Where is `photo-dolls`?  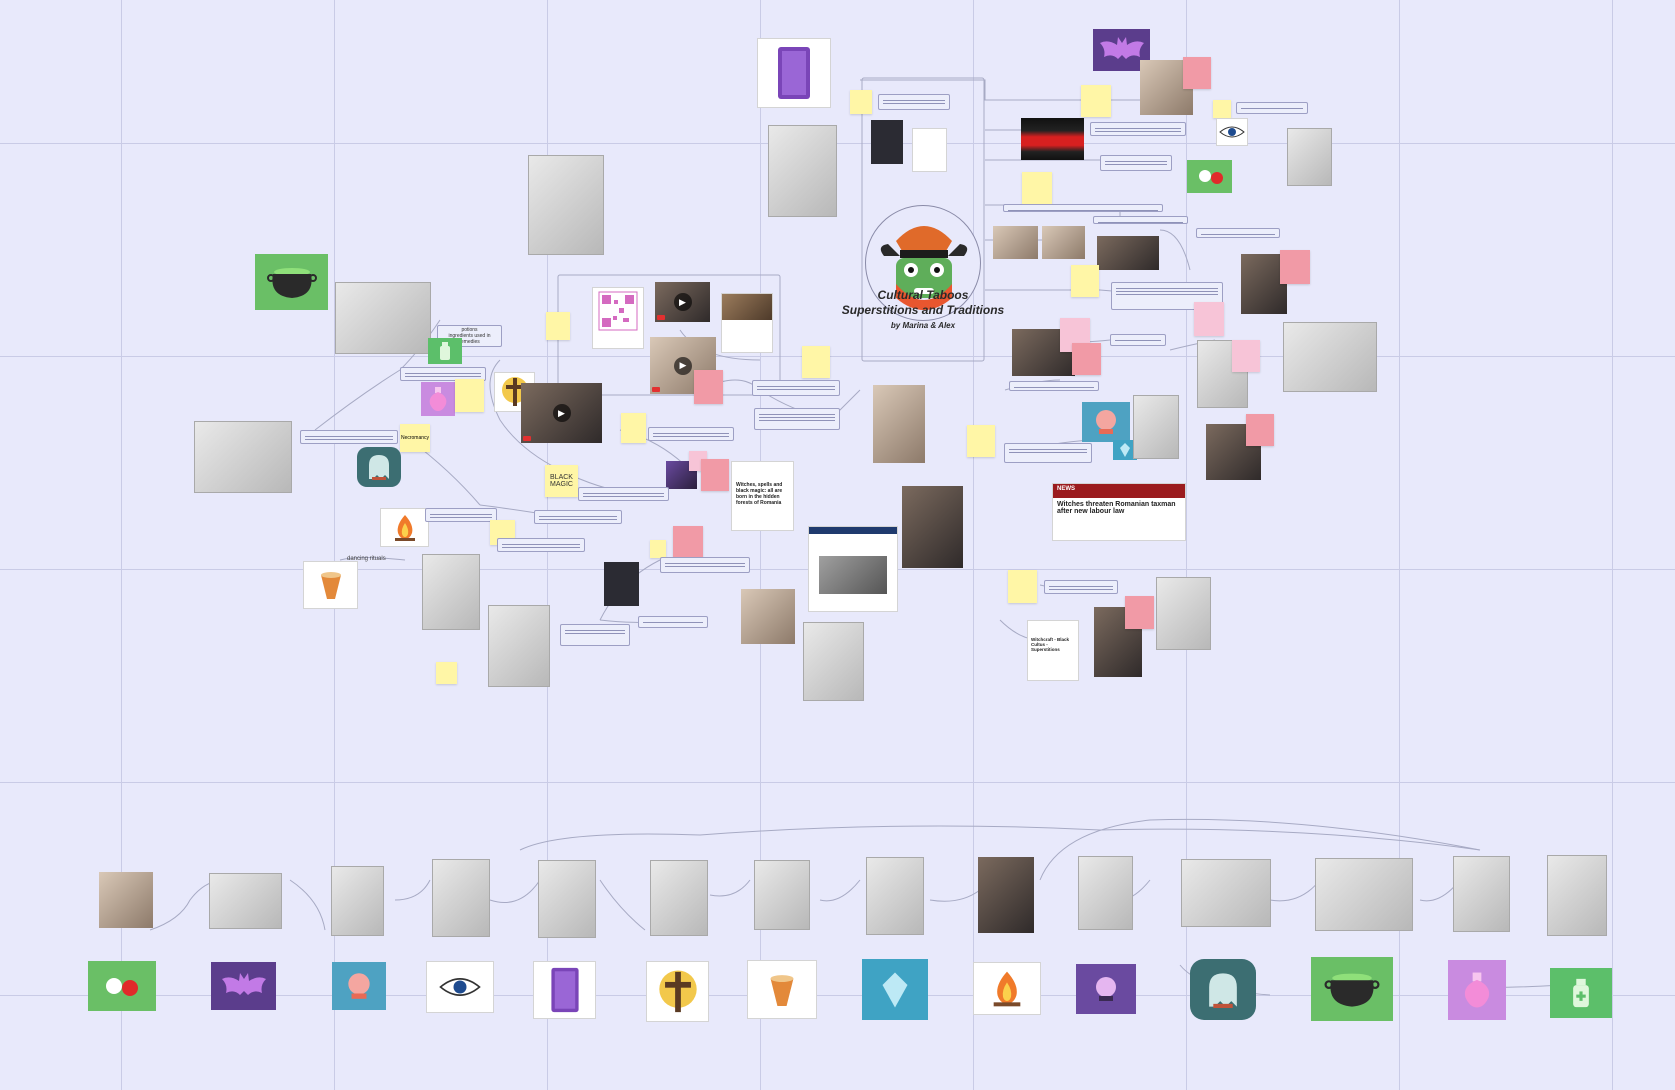 photo-dolls is located at coordinates (768, 616).